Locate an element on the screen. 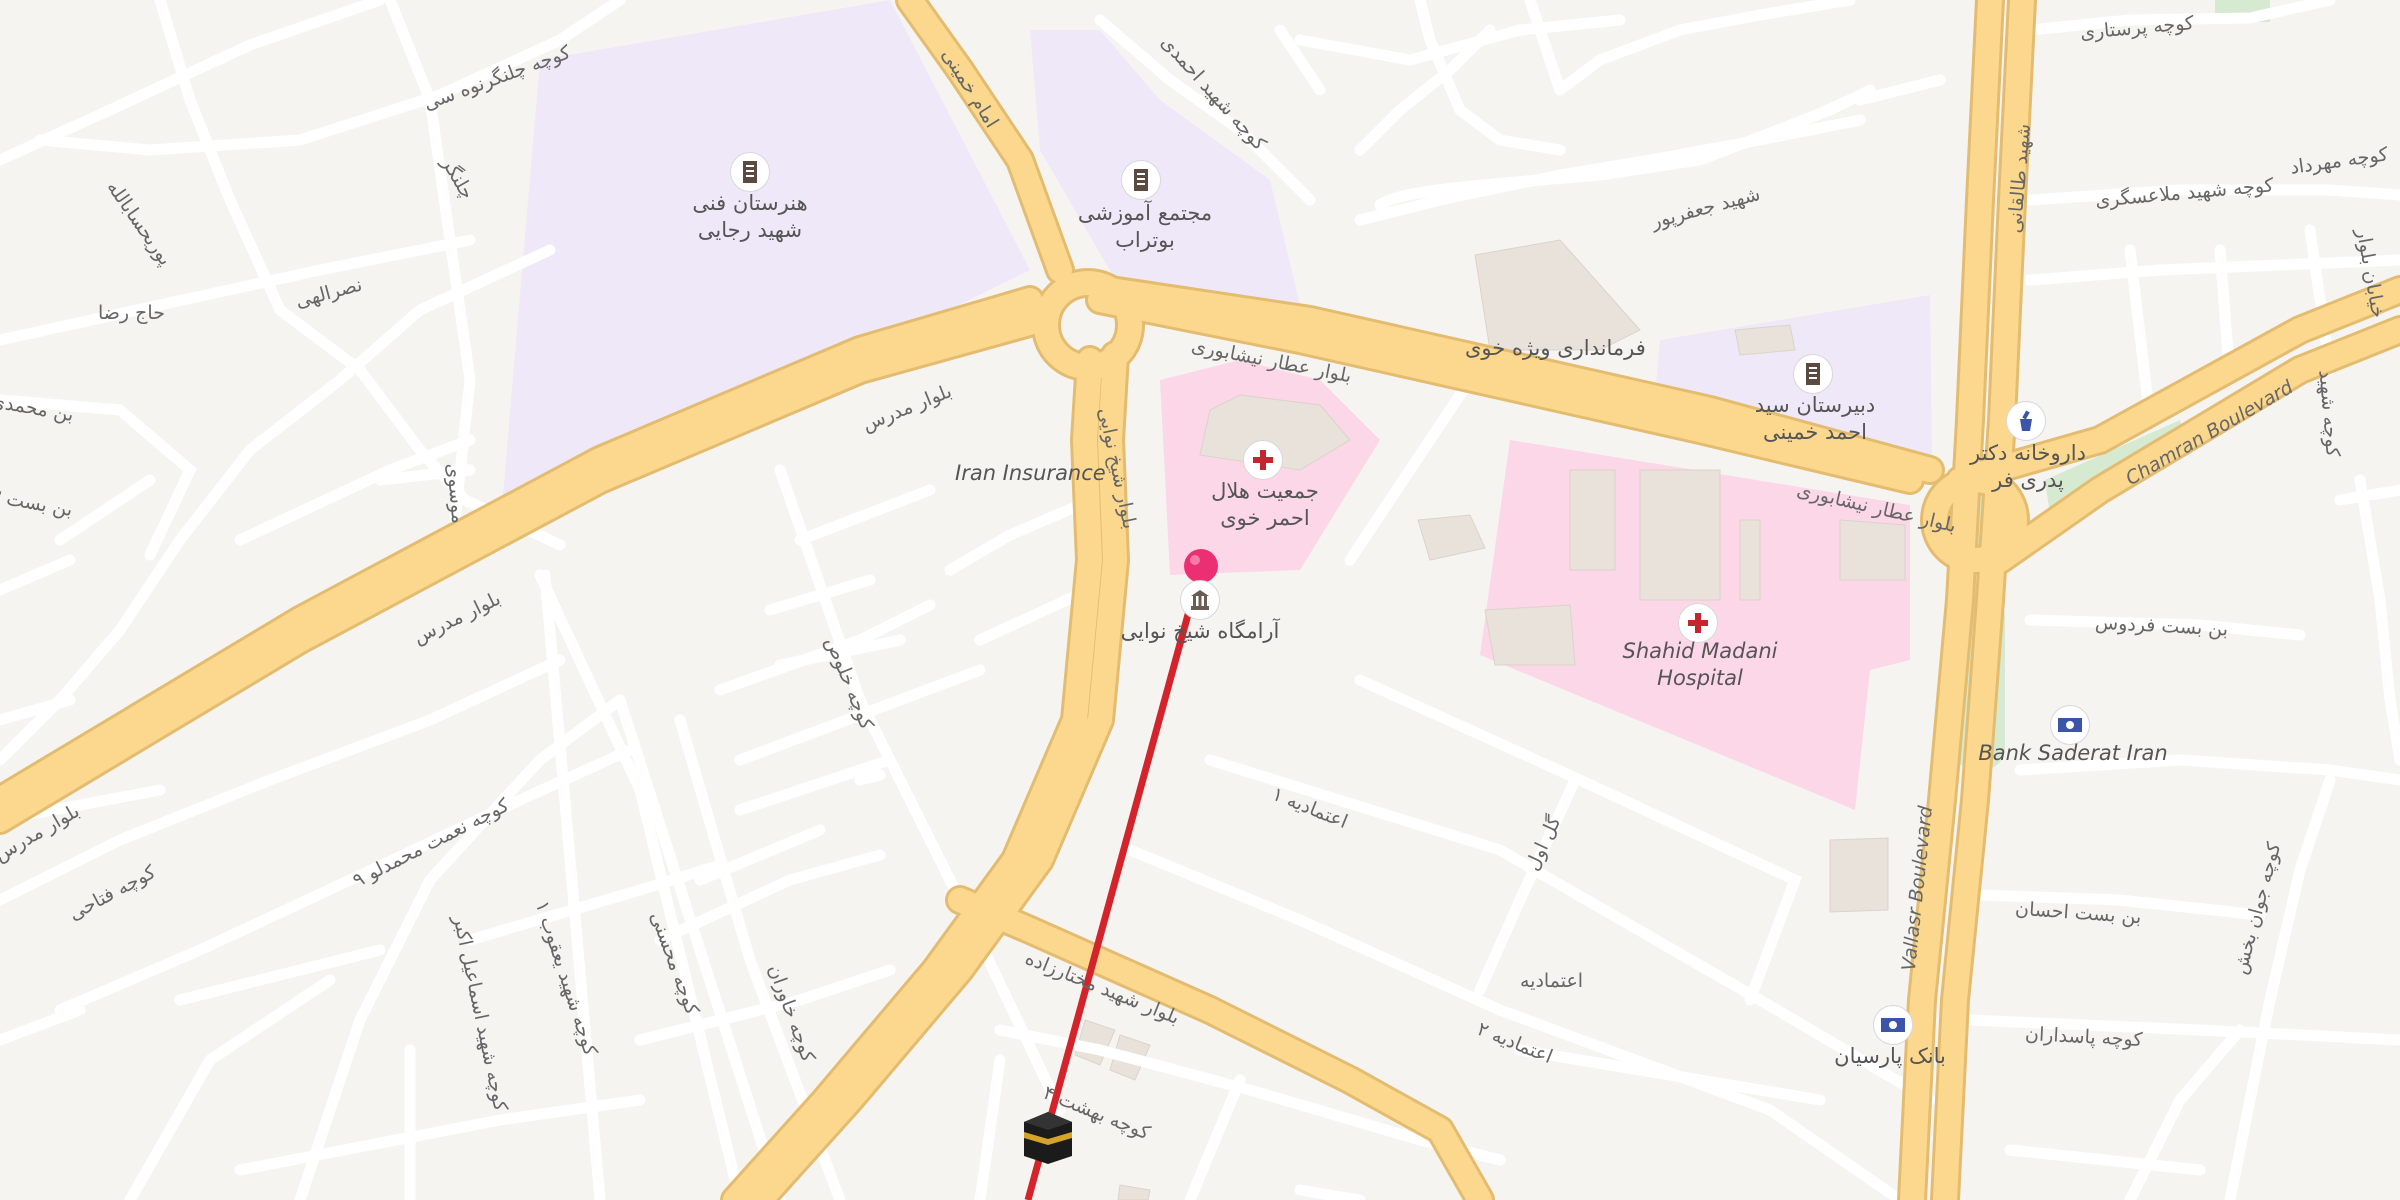 This screenshot has width=2400, height=1200. monument-icon is located at coordinates (1200, 600).